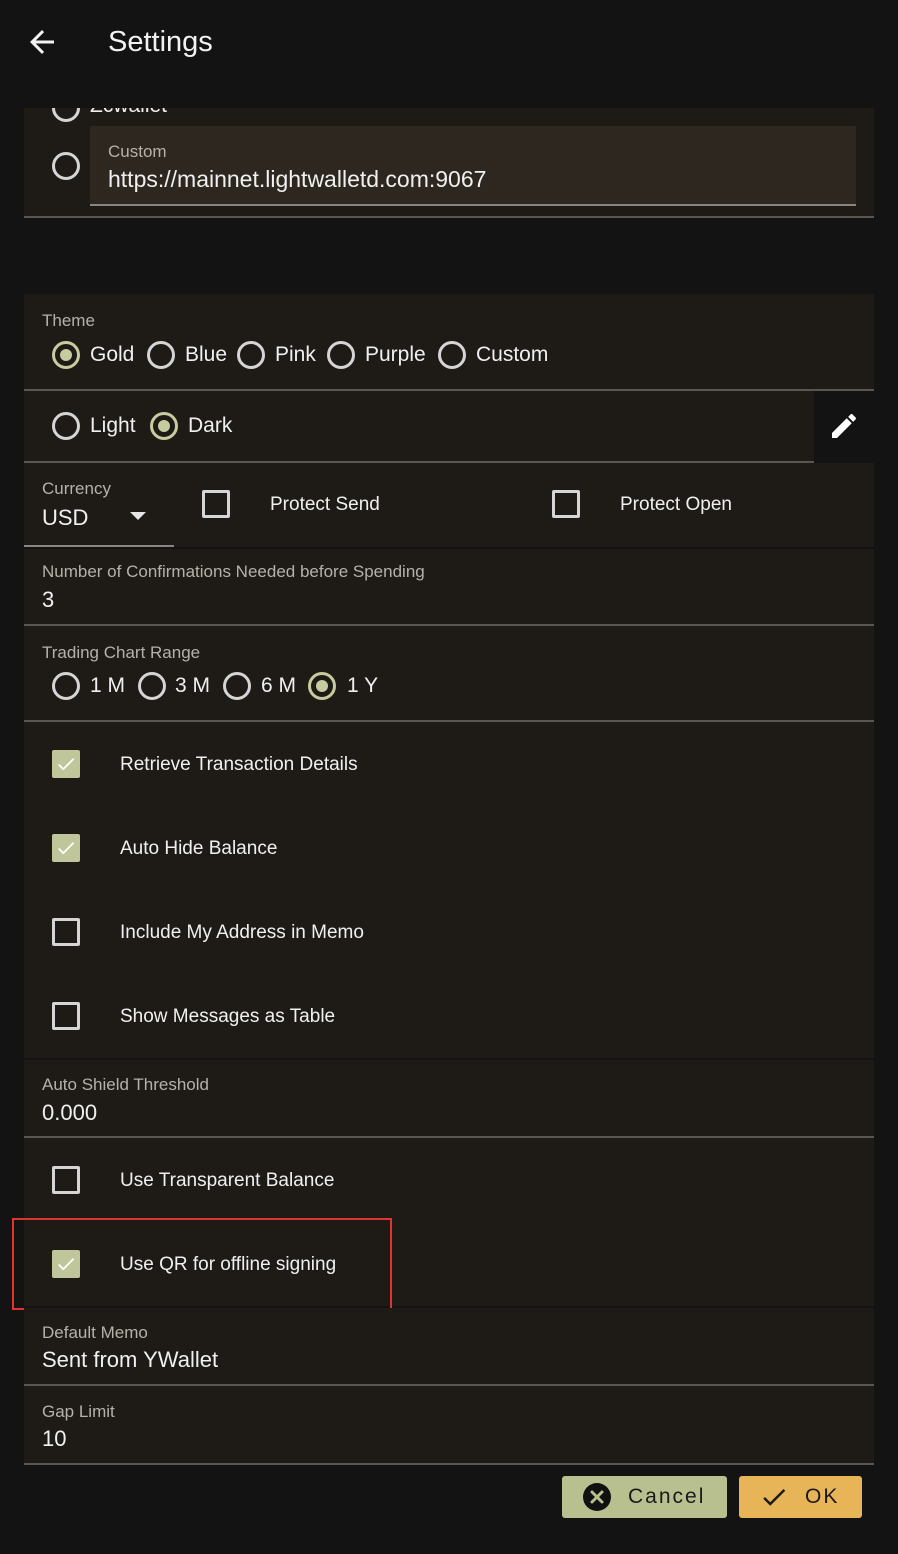 This screenshot has height=1554, width=898. Describe the element at coordinates (66, 355) in the screenshot. I see `theme-gold-radio` at that location.